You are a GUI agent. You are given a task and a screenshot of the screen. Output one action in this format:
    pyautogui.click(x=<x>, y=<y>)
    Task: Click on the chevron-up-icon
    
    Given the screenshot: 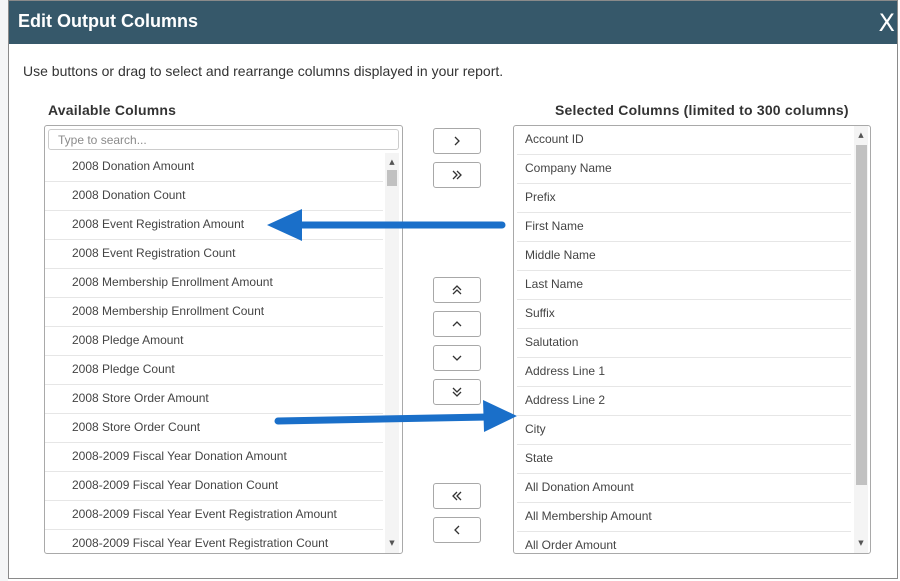 What is the action you would take?
    pyautogui.click(x=457, y=324)
    